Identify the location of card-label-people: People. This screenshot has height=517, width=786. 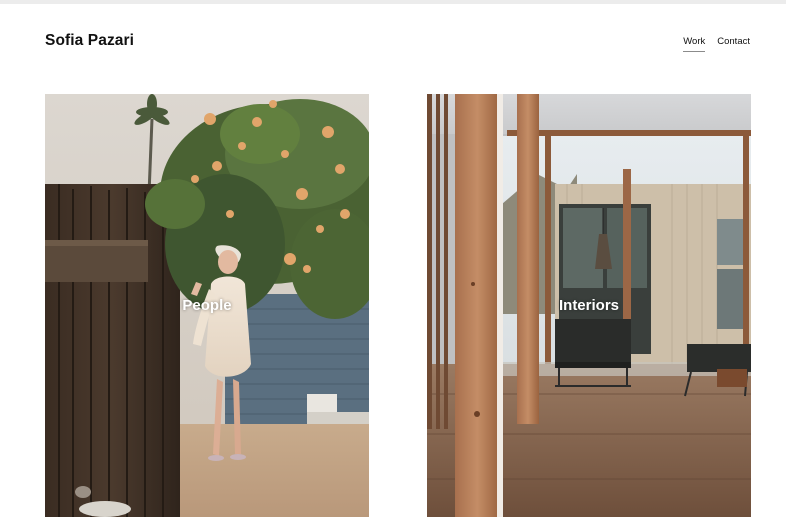
(207, 305).